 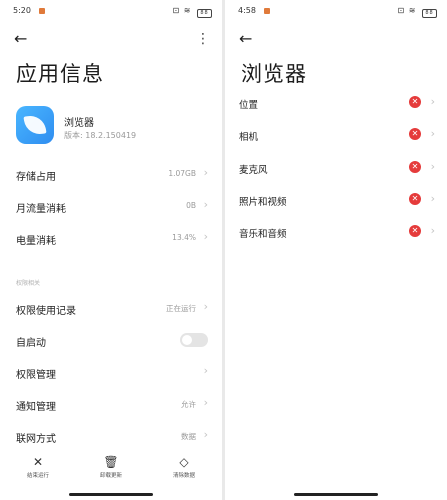 What do you see at coordinates (35, 125) in the screenshot?
I see `browser-app-icon` at bounding box center [35, 125].